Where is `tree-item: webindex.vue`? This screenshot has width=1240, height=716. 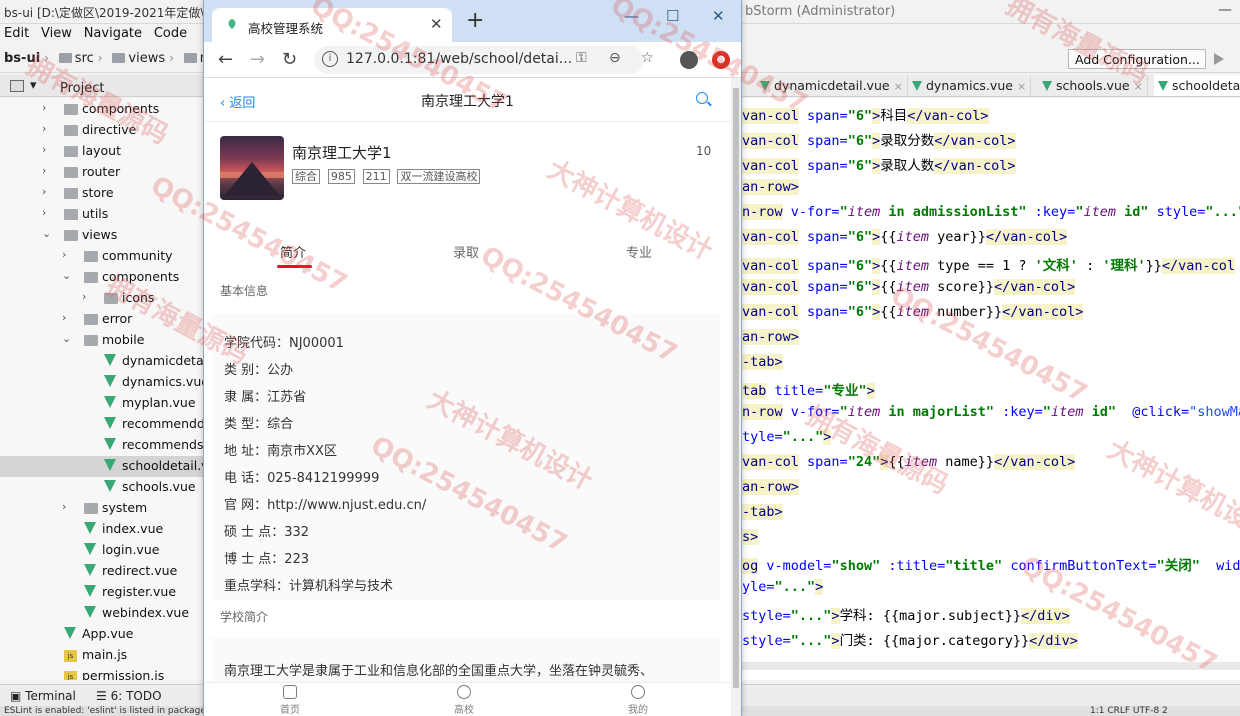
tree-item: webindex.vue is located at coordinates (102, 613).